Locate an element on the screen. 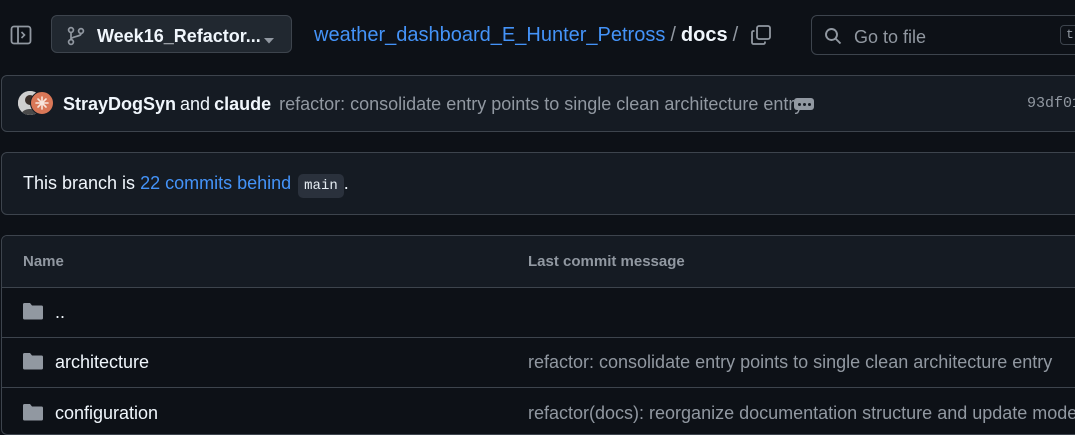 This screenshot has height=435, width=1075. file-name-link: architecture is located at coordinates (102, 362).